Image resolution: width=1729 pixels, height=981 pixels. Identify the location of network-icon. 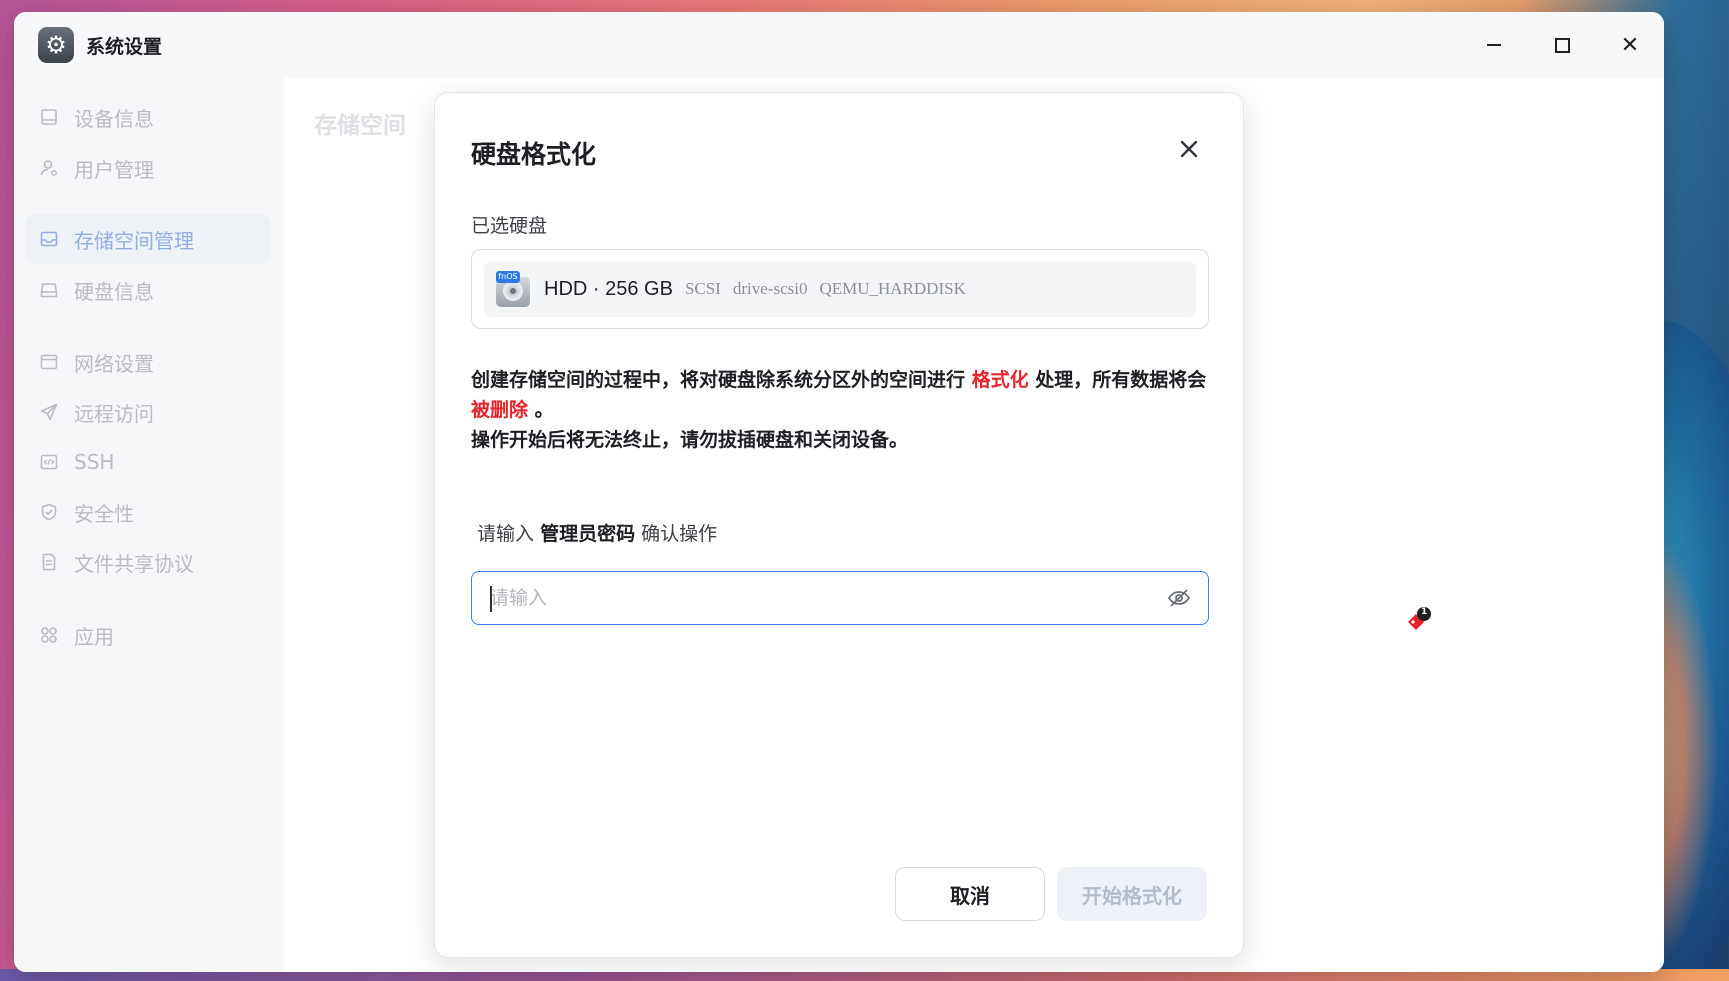
(49, 362).